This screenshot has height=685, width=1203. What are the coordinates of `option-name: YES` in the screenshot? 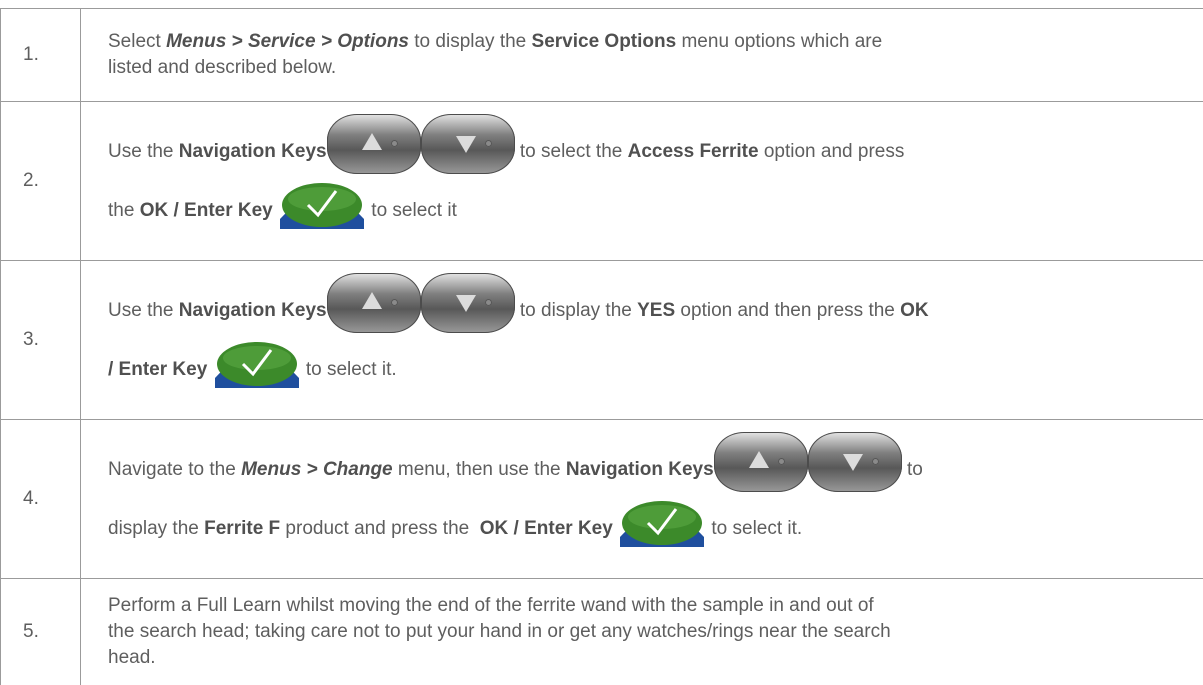 It's located at (656, 310).